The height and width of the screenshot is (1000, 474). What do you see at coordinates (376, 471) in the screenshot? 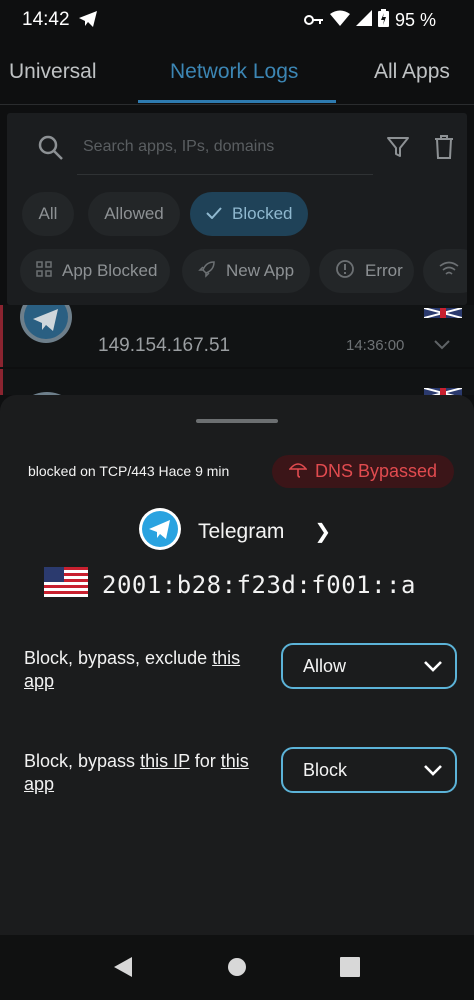
I see `badge-label: DNS Bypassed` at bounding box center [376, 471].